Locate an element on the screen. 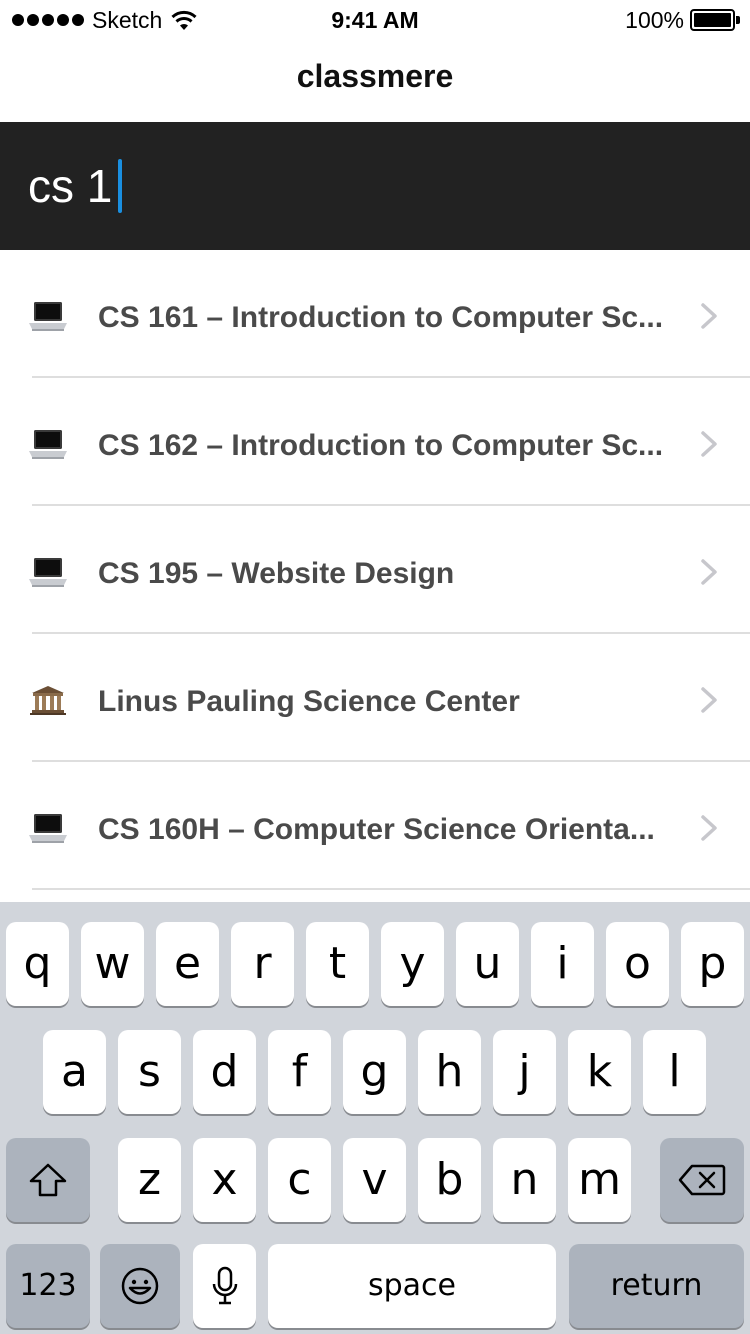 This screenshot has height=1334, width=750. status-left: Sketch is located at coordinates (105, 20).